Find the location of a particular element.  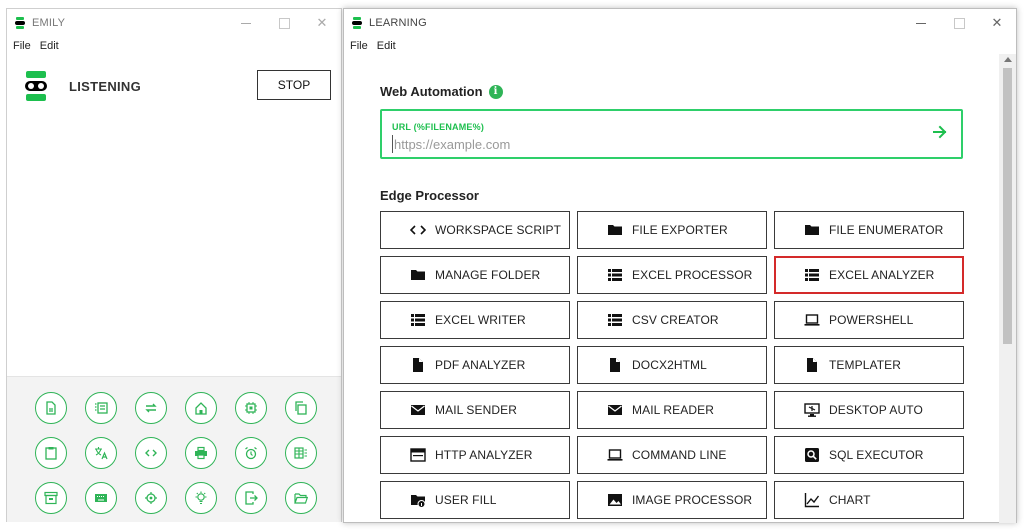

url-input is located at coordinates (652, 144).